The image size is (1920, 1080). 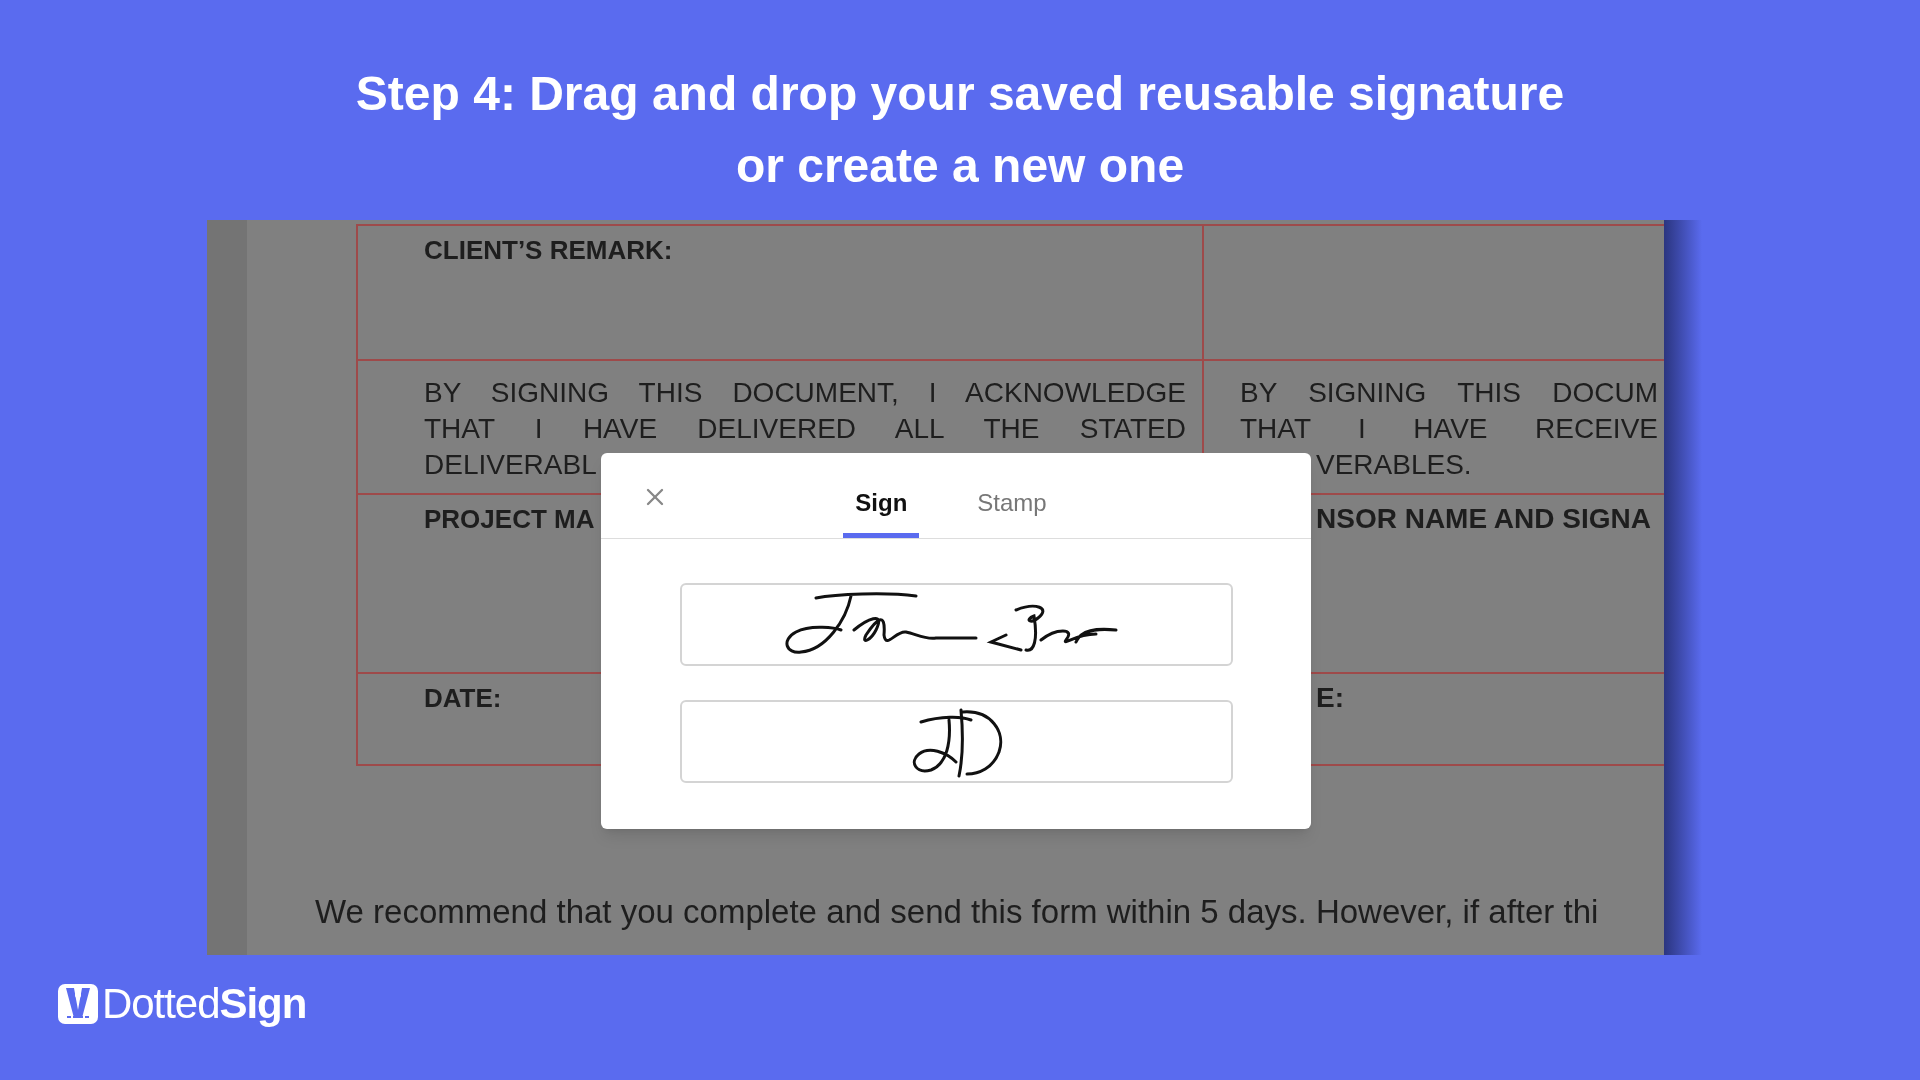 I want to click on field-label: NSOR NAME AND SIGNA, so click(x=1484, y=519).